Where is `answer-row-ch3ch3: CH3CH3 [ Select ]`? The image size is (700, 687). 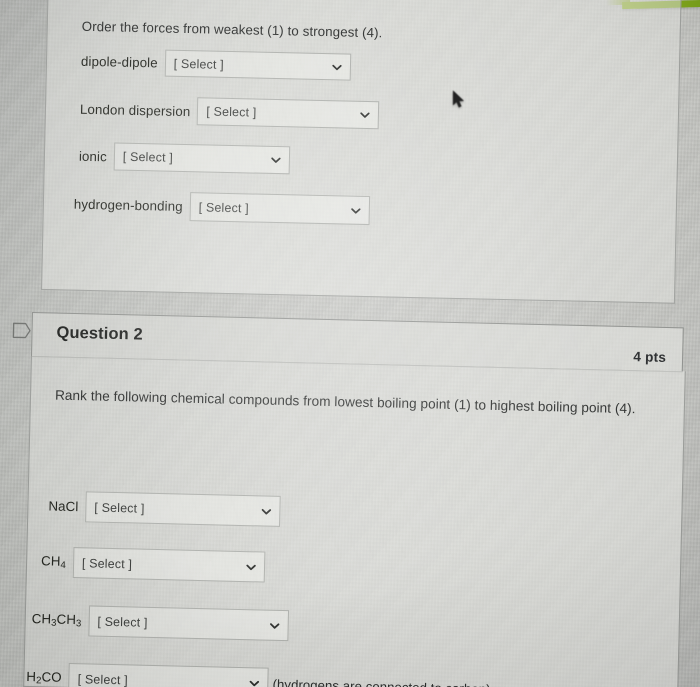
answer-row-ch3ch3: CH3CH3 [ Select ] is located at coordinates (160, 623).